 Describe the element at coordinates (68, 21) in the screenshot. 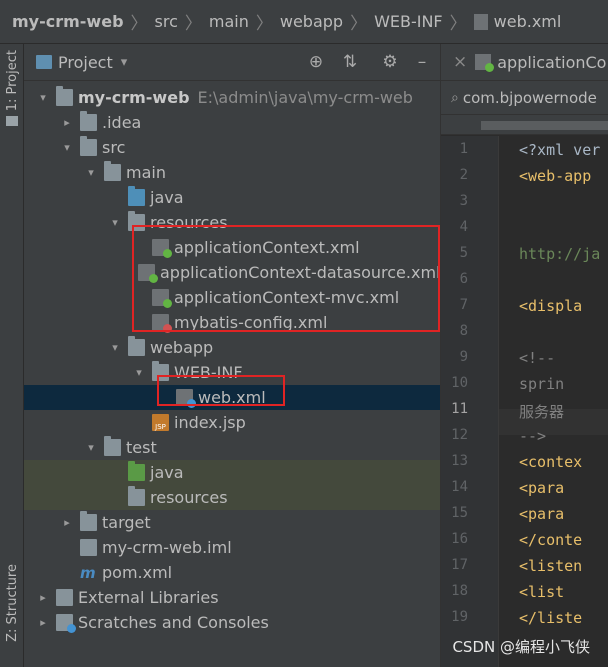

I see `breadcrumb-item: my-crm-web` at that location.